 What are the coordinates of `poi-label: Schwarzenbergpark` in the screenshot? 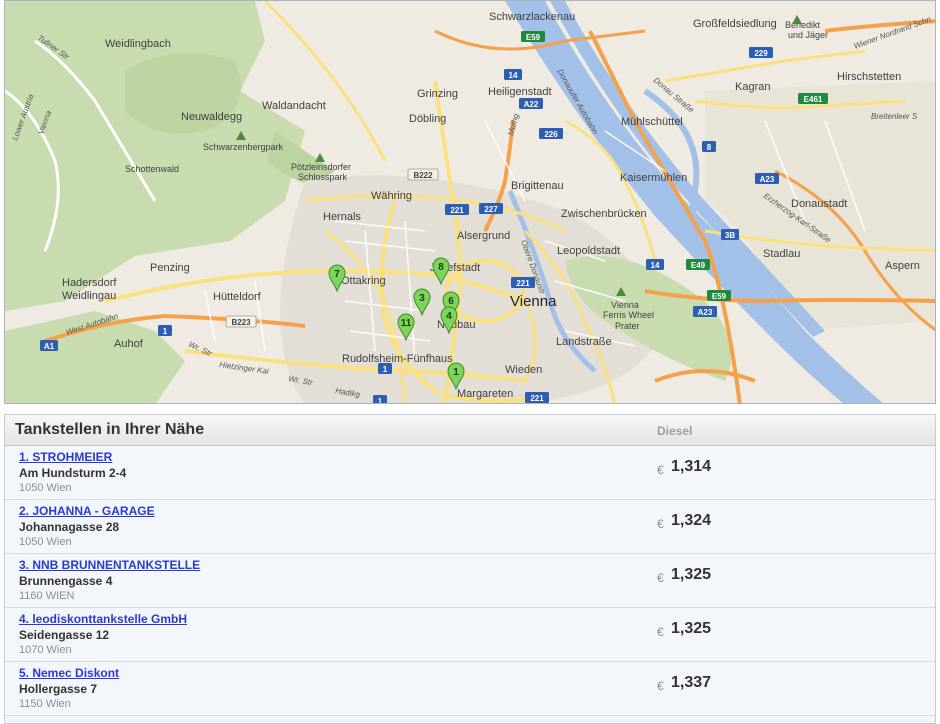 It's located at (243, 147).